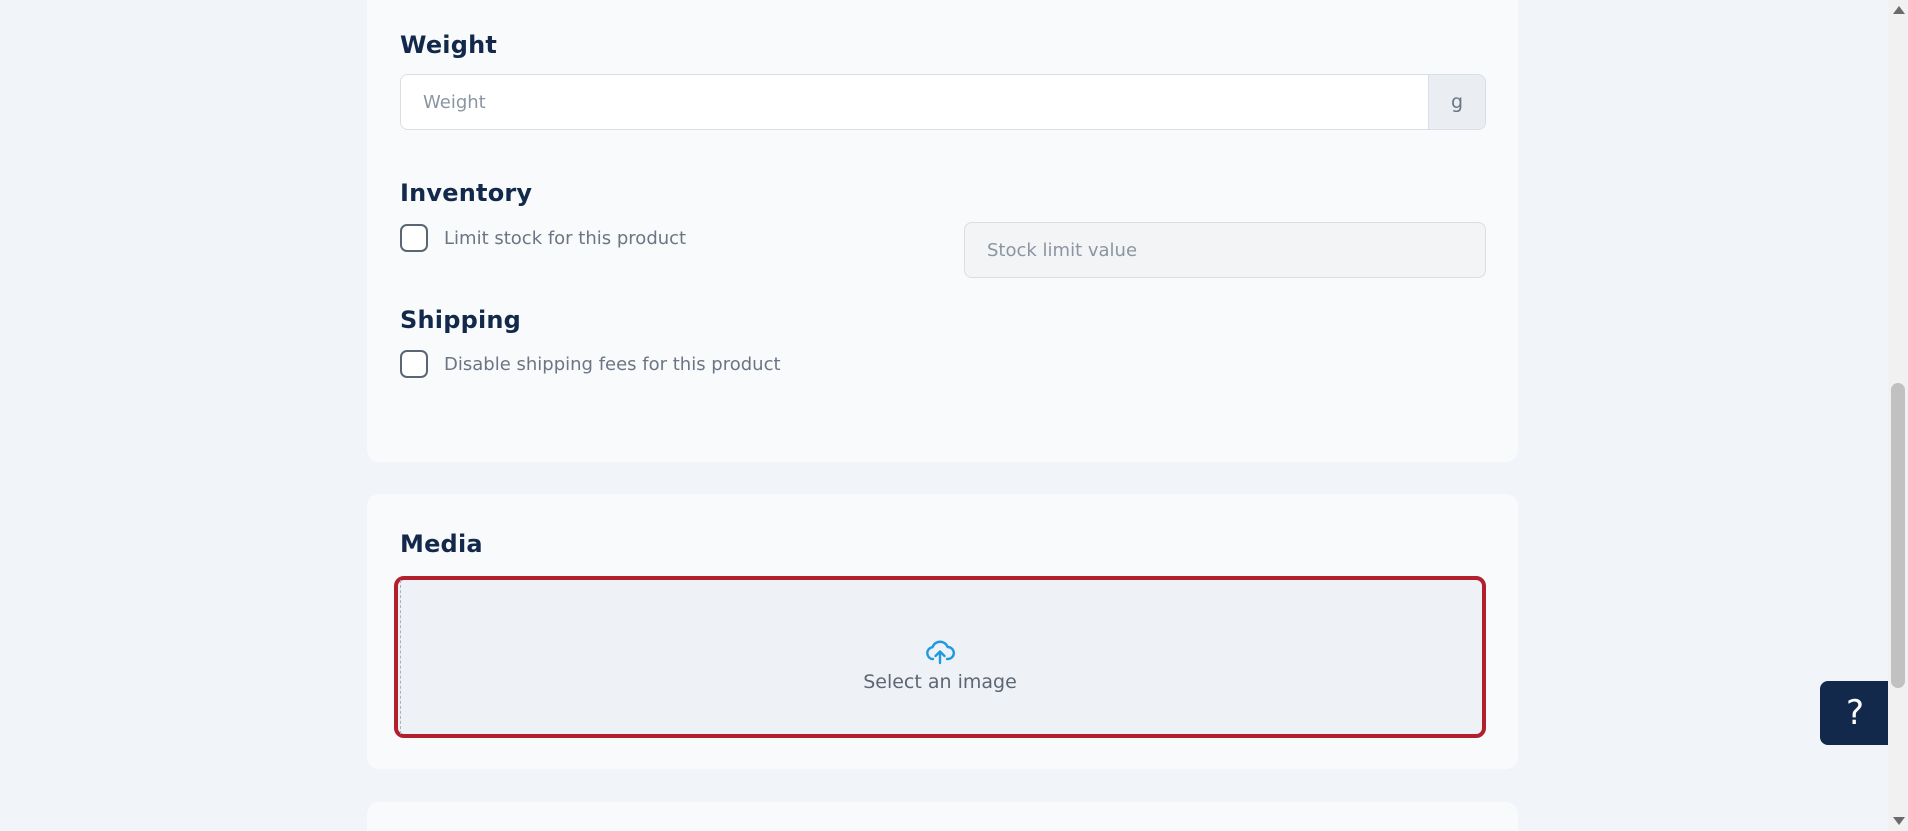  Describe the element at coordinates (461, 320) in the screenshot. I see `shipping-title: Shipping` at that location.